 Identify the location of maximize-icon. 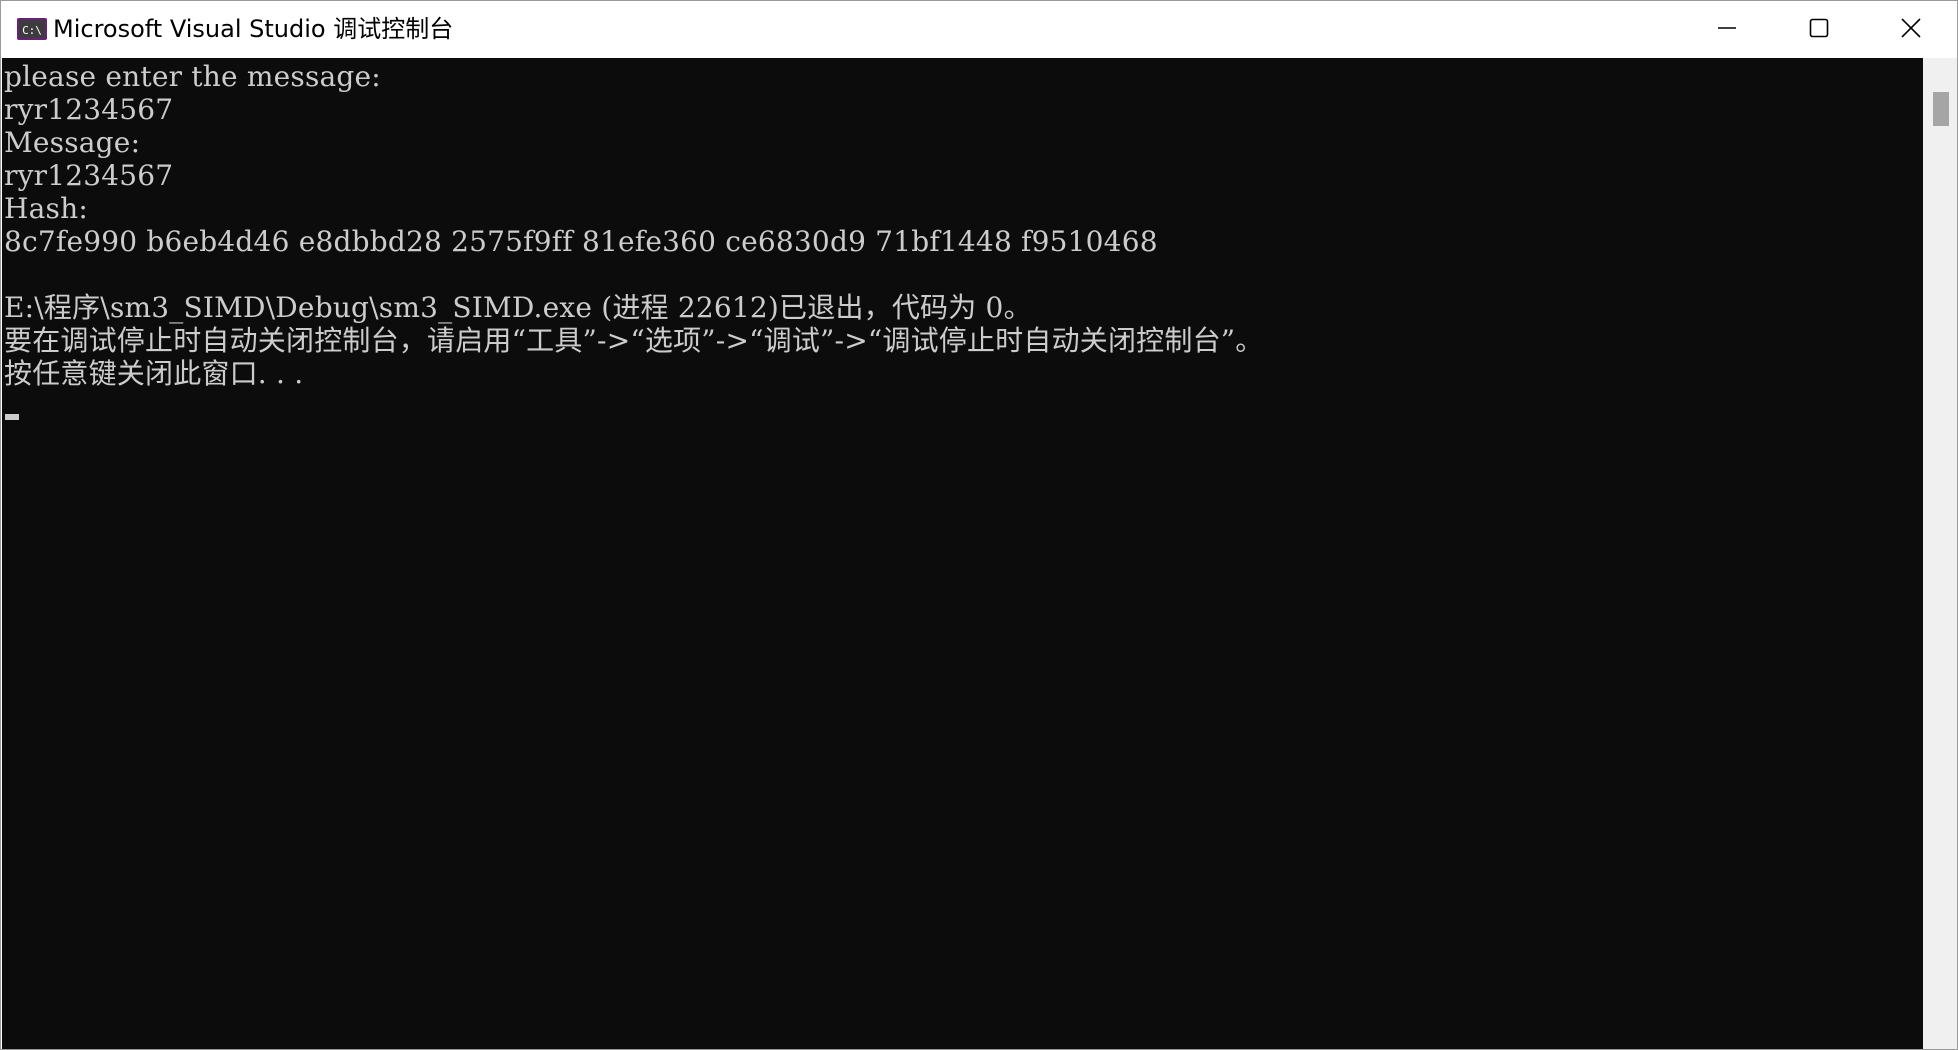
(1819, 30).